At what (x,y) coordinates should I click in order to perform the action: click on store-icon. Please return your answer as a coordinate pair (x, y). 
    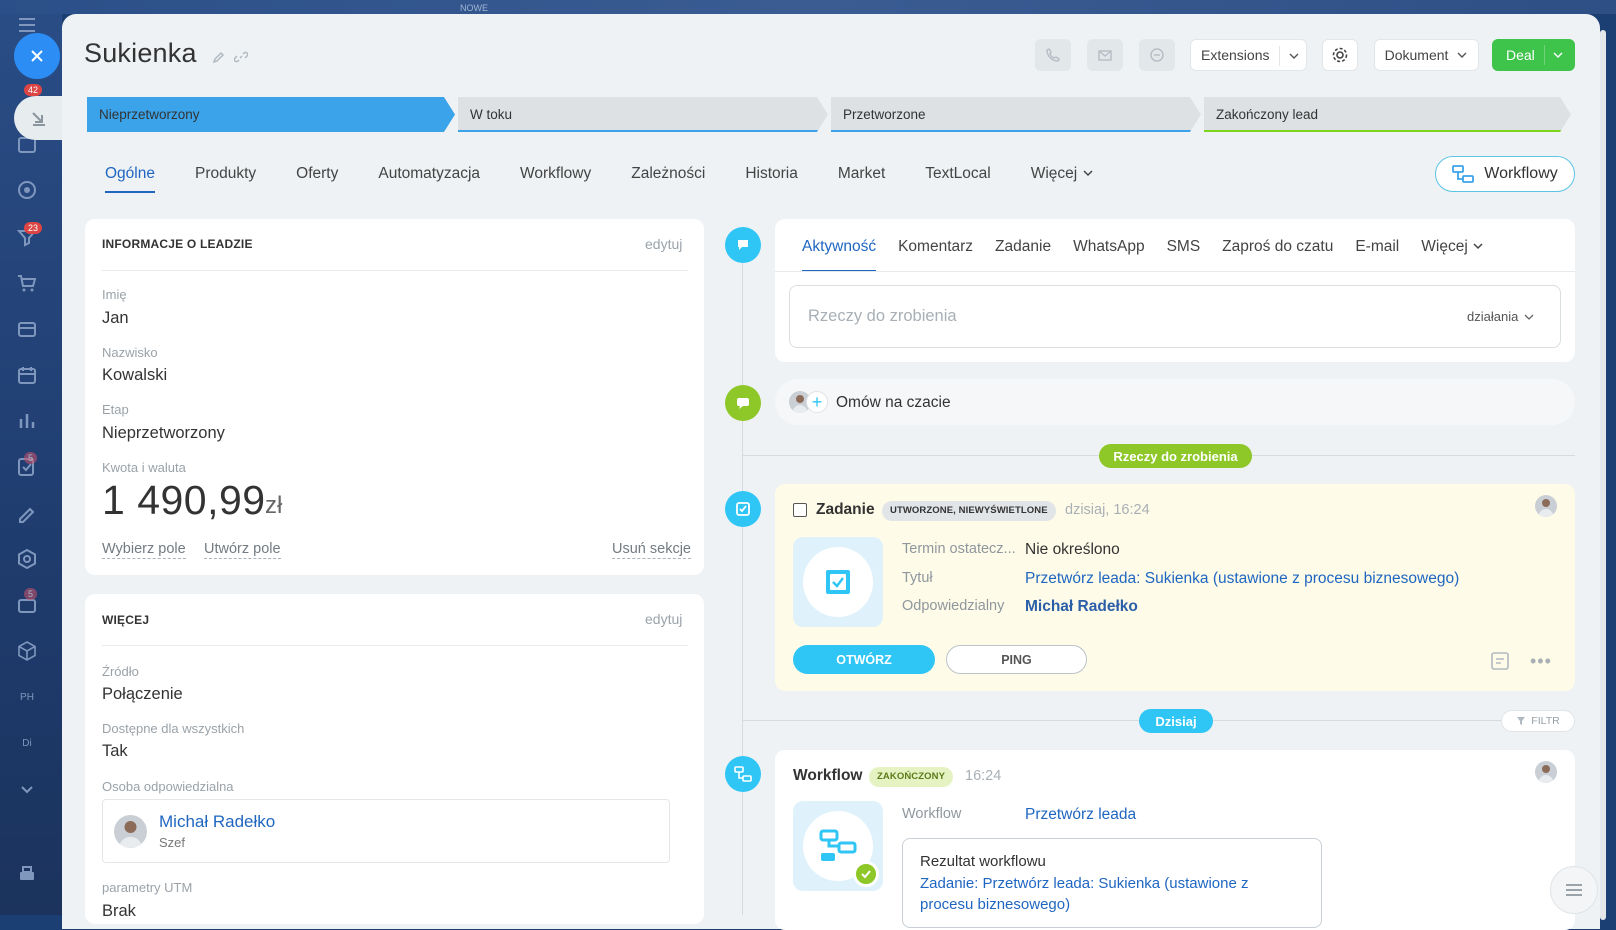
    Looking at the image, I should click on (27, 329).